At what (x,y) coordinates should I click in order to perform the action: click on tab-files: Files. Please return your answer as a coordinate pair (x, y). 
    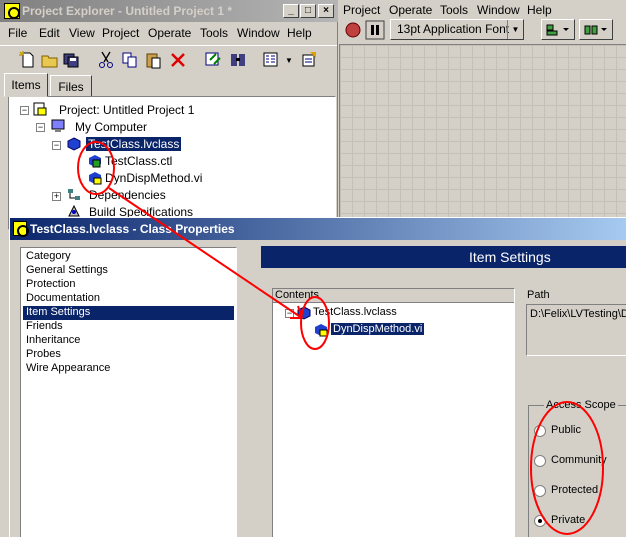
    Looking at the image, I should click on (71, 86).